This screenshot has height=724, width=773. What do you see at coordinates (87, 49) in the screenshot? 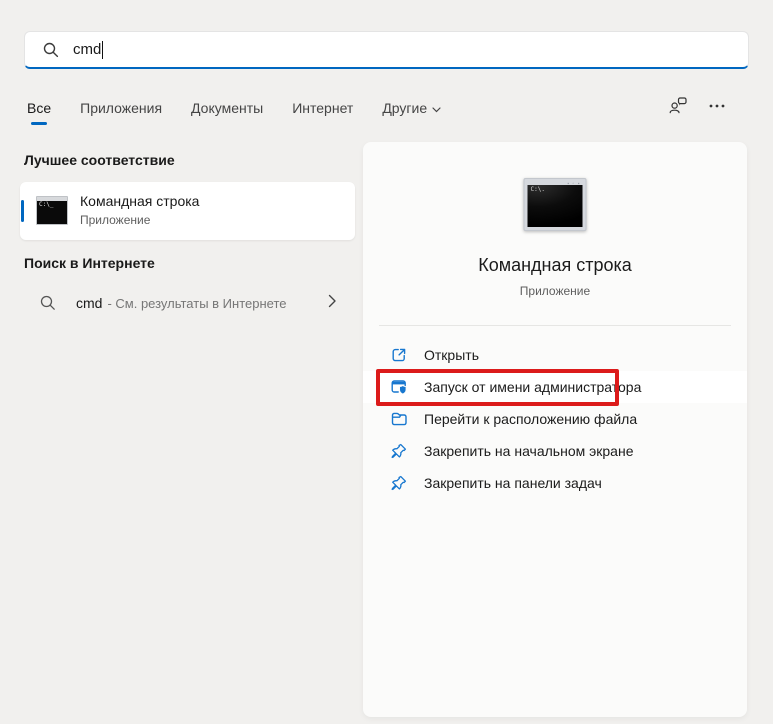
I see `search-input-value: cmd` at bounding box center [87, 49].